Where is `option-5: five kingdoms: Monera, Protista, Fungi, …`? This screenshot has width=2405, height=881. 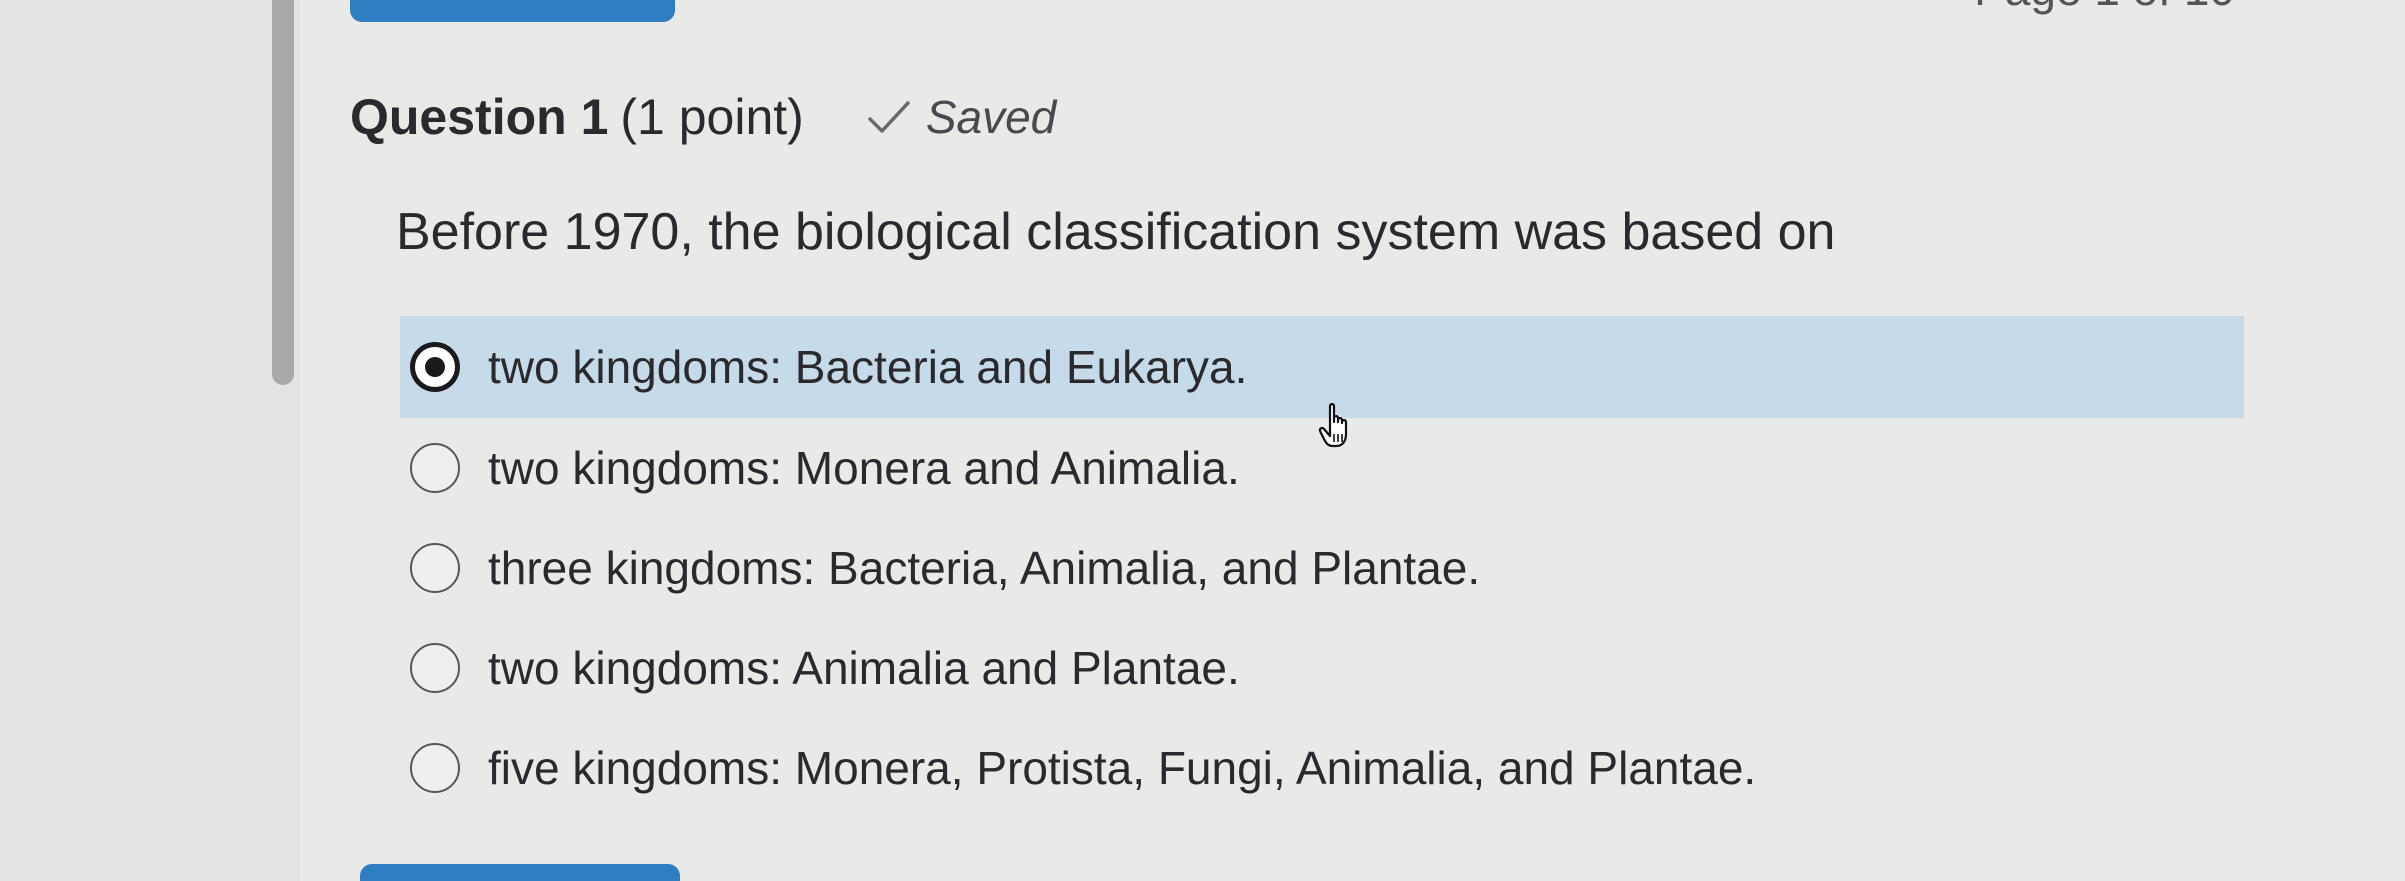
option-5: five kingdoms: Monera, Protista, Fungi, … is located at coordinates (1322, 768).